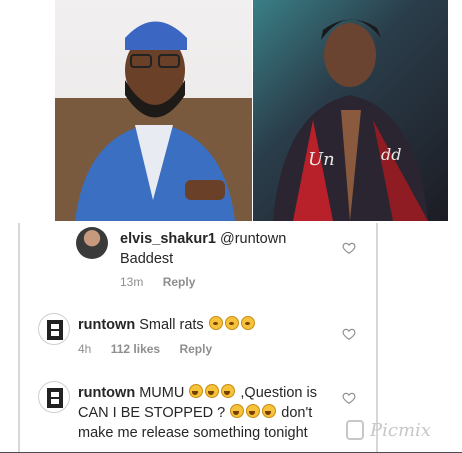 The width and height of the screenshot is (462, 453). Describe the element at coordinates (198, 341) in the screenshot. I see `comment-item: runtown Small rats 4h 112 likes Reply` at that location.